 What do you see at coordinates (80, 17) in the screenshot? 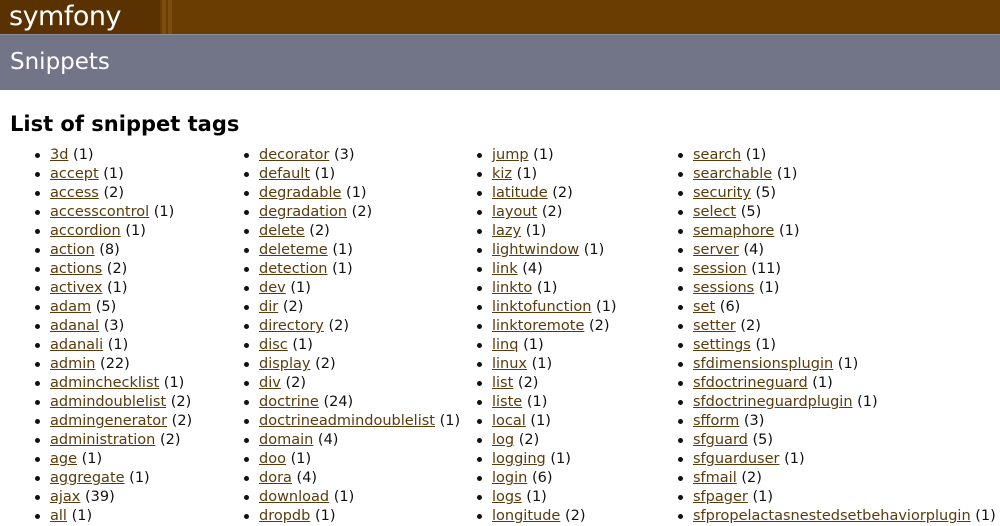
I see `symfony-logo: symfony` at bounding box center [80, 17].